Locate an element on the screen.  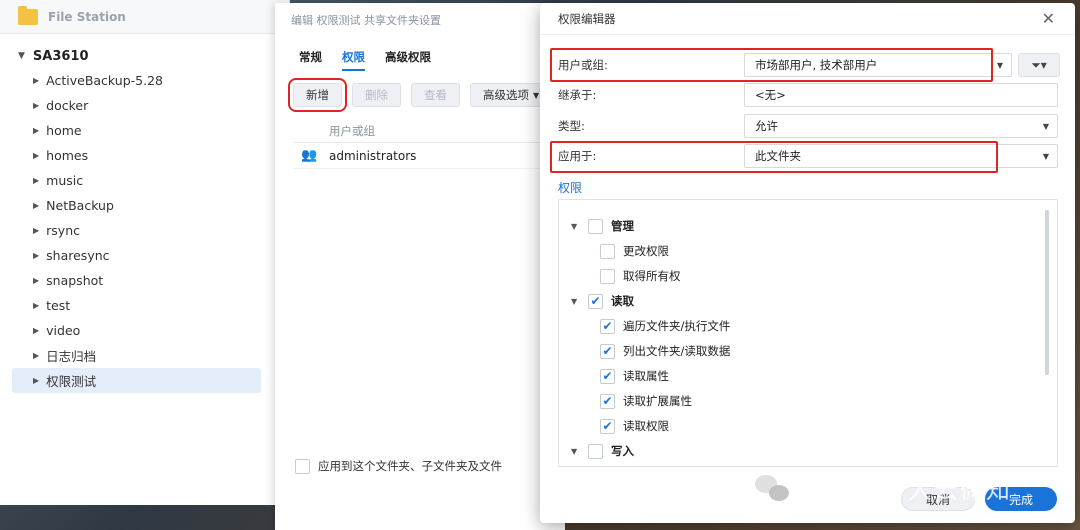
tree-item: ▶ video is located at coordinates (136, 330).